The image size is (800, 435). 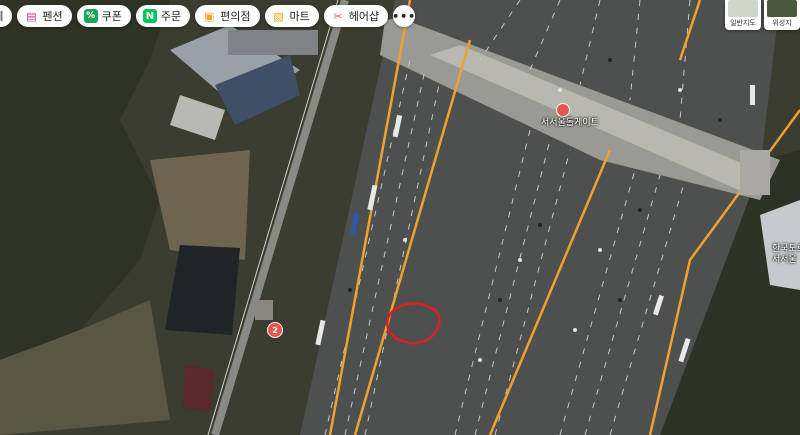 What do you see at coordinates (52, 16) in the screenshot?
I see `chip-pension-label: 펜션` at bounding box center [52, 16].